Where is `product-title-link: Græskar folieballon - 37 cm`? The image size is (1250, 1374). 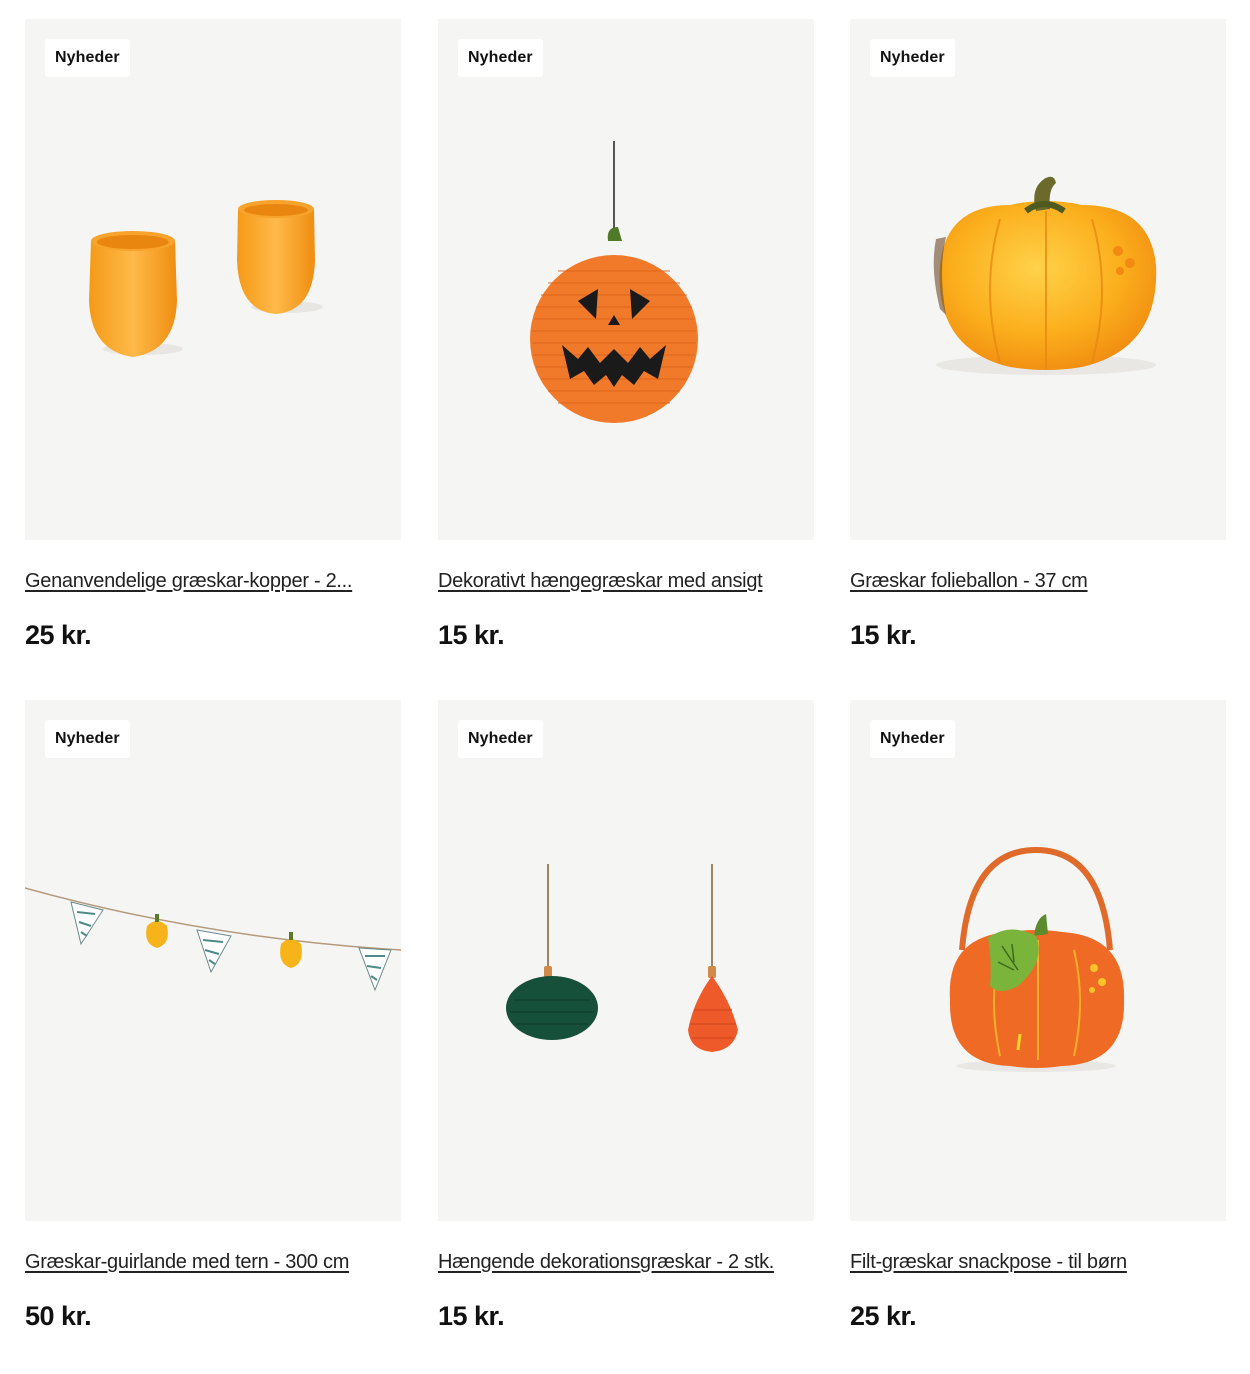
product-title-link: Græskar folieballon - 37 cm is located at coordinates (1038, 581).